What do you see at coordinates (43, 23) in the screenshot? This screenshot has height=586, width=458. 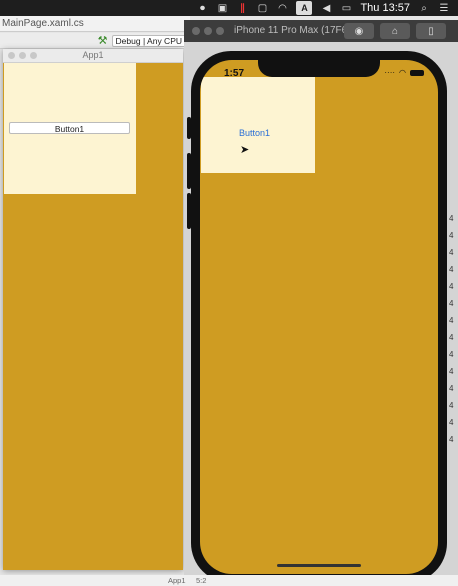 I see `ide-tab-title: MainPage.xaml.cs` at bounding box center [43, 23].